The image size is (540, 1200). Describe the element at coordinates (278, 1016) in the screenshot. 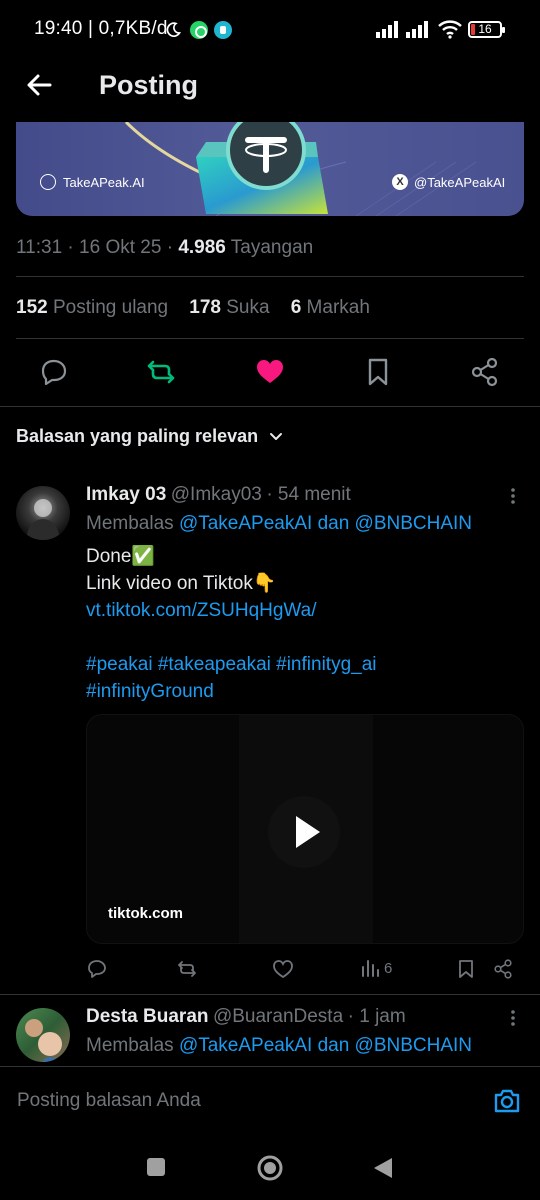

I see `reply-author-handle: @BuaranDesta` at that location.